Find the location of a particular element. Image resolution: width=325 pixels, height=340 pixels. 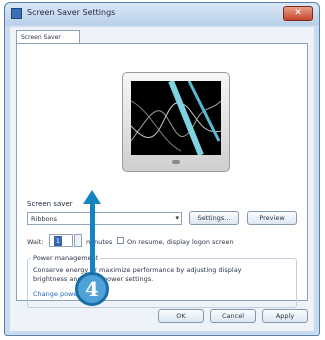

title-bar: Screen Saver Settings ✕ is located at coordinates (162, 14).